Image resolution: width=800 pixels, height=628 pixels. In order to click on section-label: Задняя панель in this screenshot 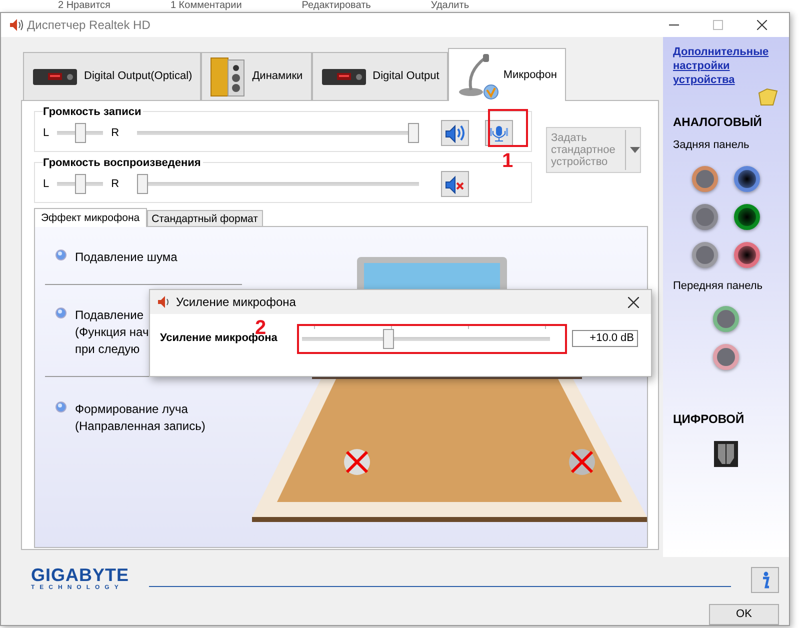, I will do `click(711, 145)`.